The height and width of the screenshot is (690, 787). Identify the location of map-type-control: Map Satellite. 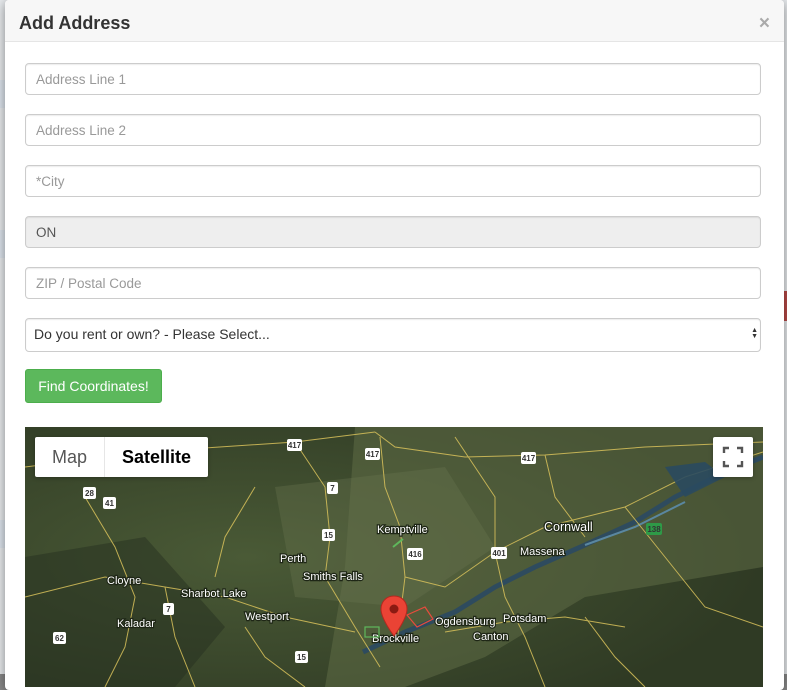
(122, 457).